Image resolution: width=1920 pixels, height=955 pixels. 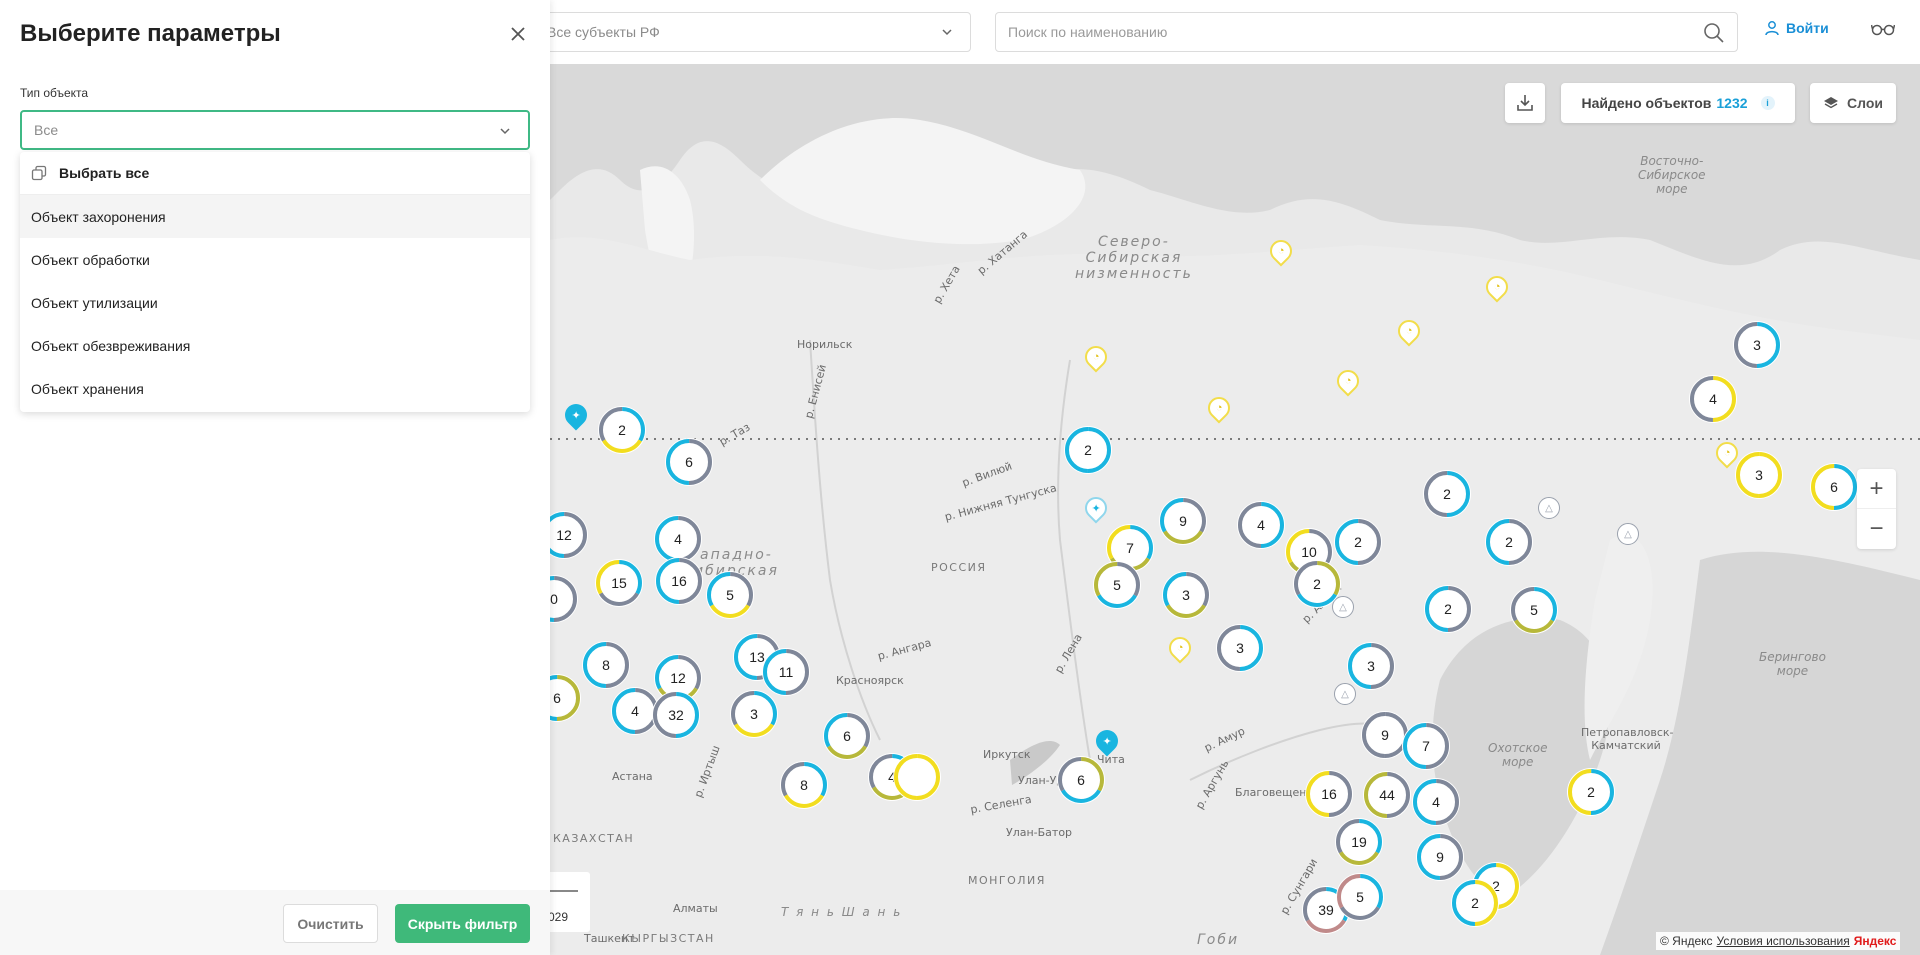 I want to click on label-kyrgyzstan: КЫРГЫЗСТАН, so click(x=668, y=938).